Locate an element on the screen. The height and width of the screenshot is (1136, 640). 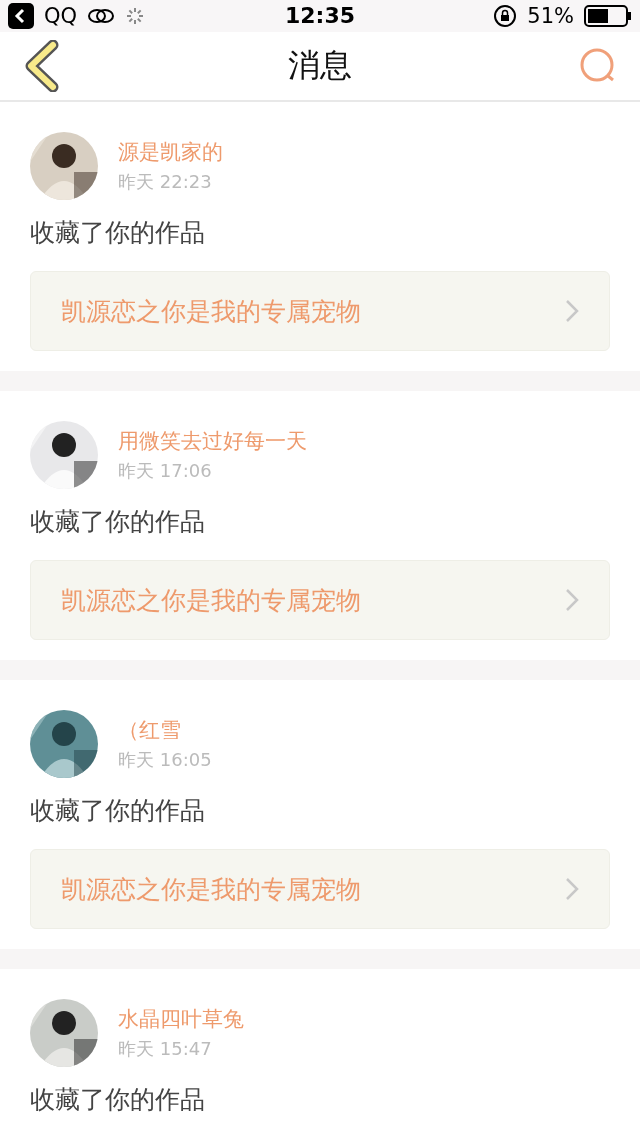
message-time: 昨天 15:47 is located at coordinates (165, 1049).